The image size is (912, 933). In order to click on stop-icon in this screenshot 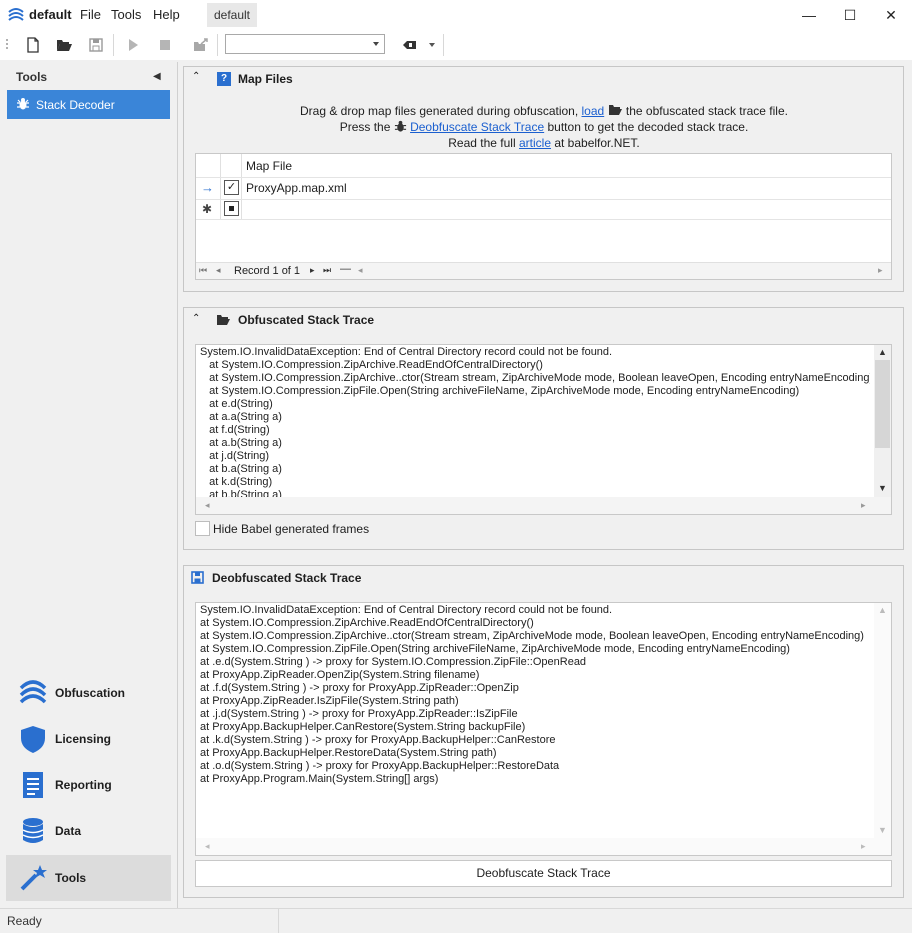, I will do `click(165, 45)`.